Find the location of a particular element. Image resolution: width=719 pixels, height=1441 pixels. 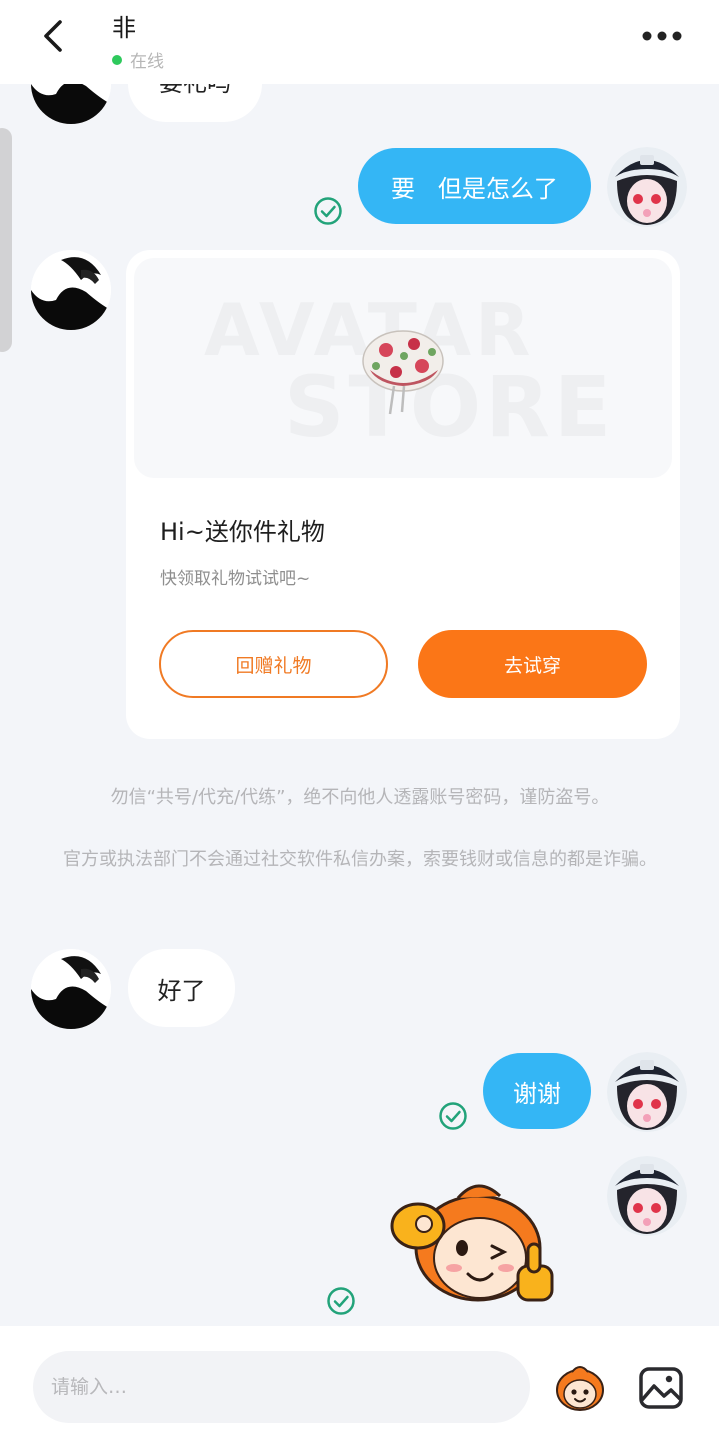

gift-title: Hi~送你件礼物 is located at coordinates (242, 532).